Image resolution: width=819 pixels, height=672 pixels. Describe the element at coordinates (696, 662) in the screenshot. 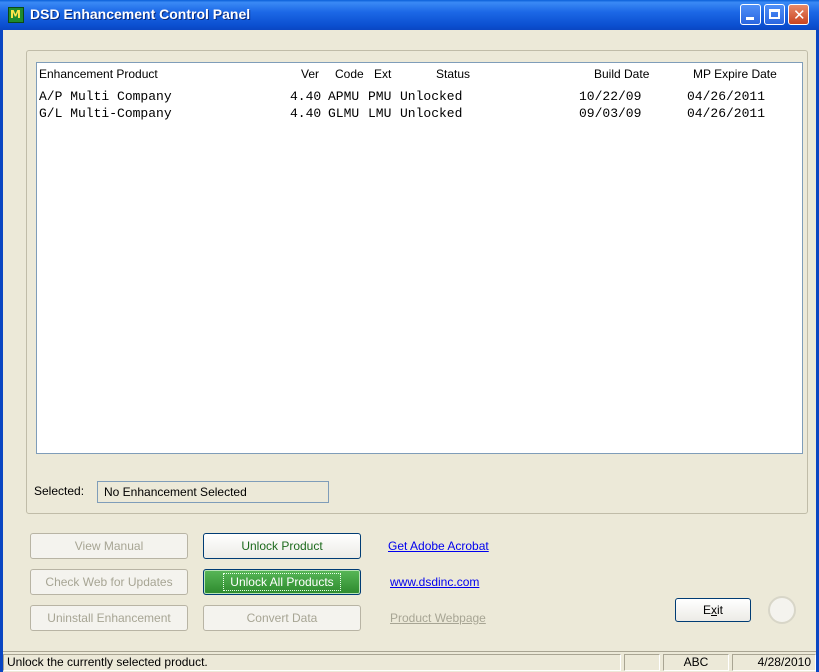

I see `status-mode: ABC` at that location.